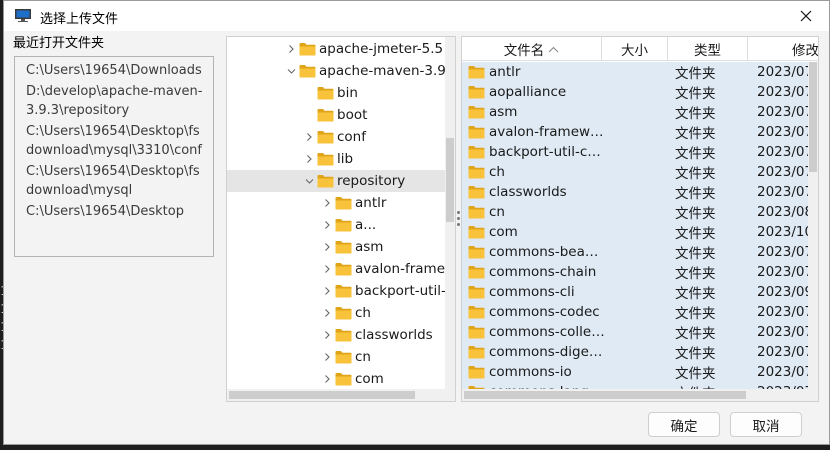 The image size is (830, 450). Describe the element at coordinates (336, 291) in the screenshot. I see `tree-item: backport-util-concurrent` at that location.